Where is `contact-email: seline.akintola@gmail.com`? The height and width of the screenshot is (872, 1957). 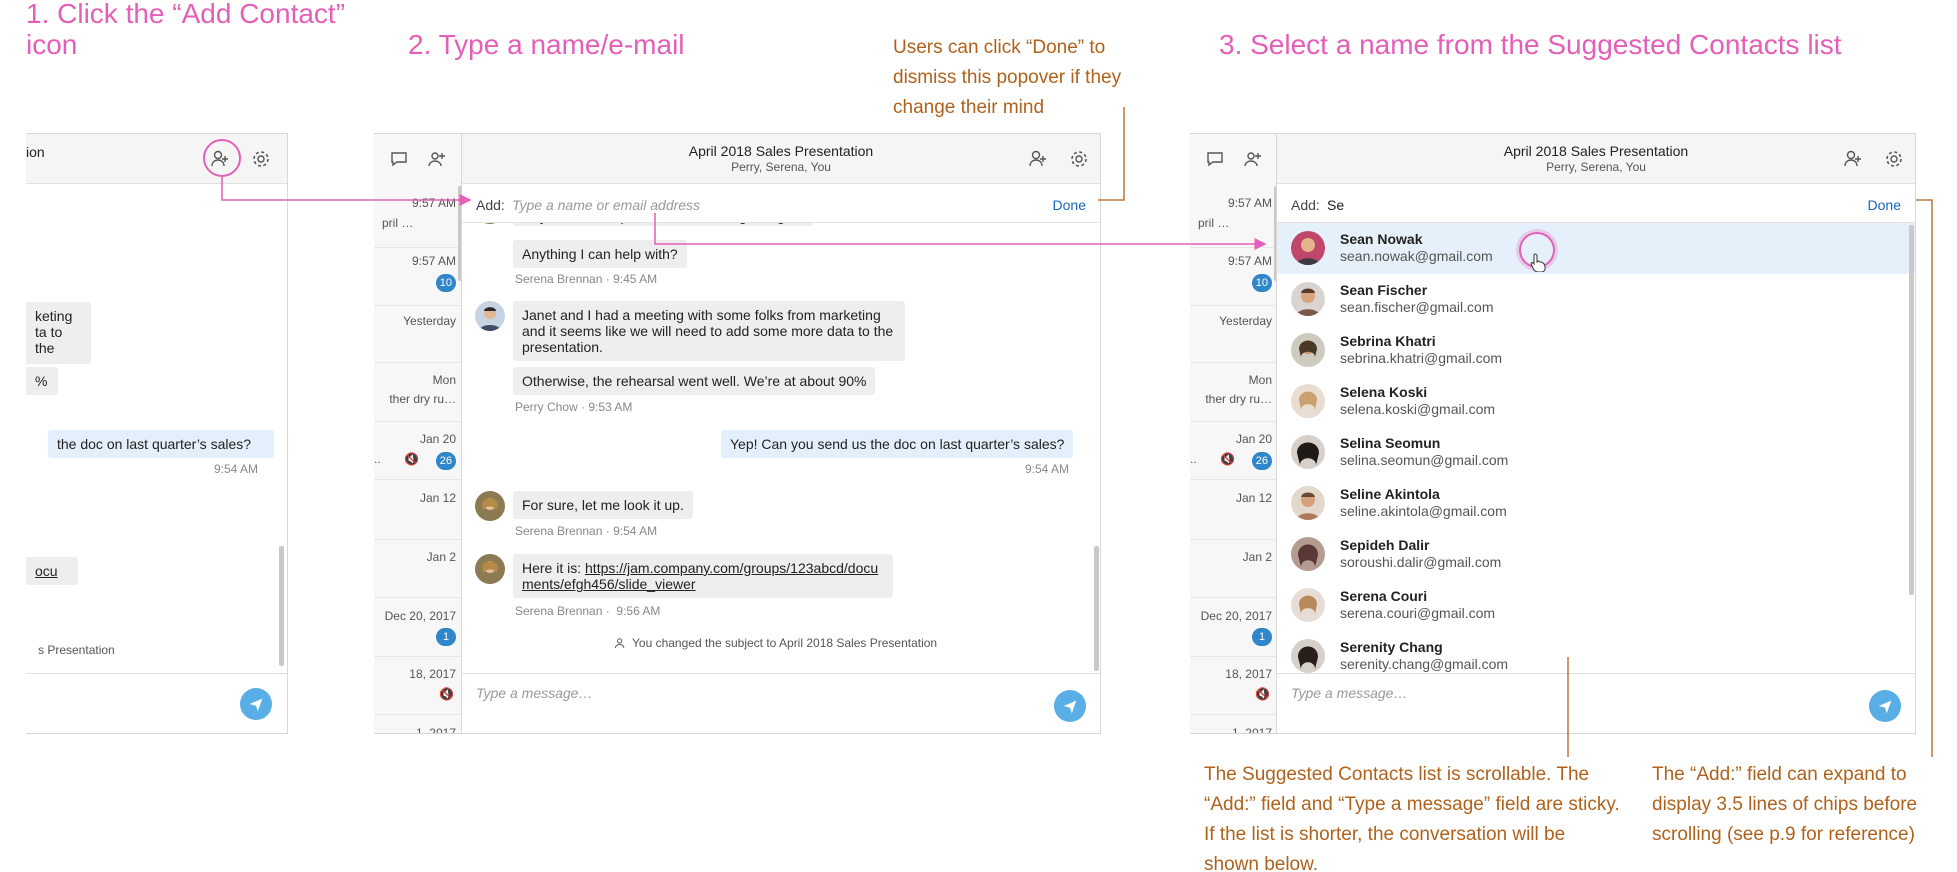
contact-email: seline.akintola@gmail.com is located at coordinates (1423, 511).